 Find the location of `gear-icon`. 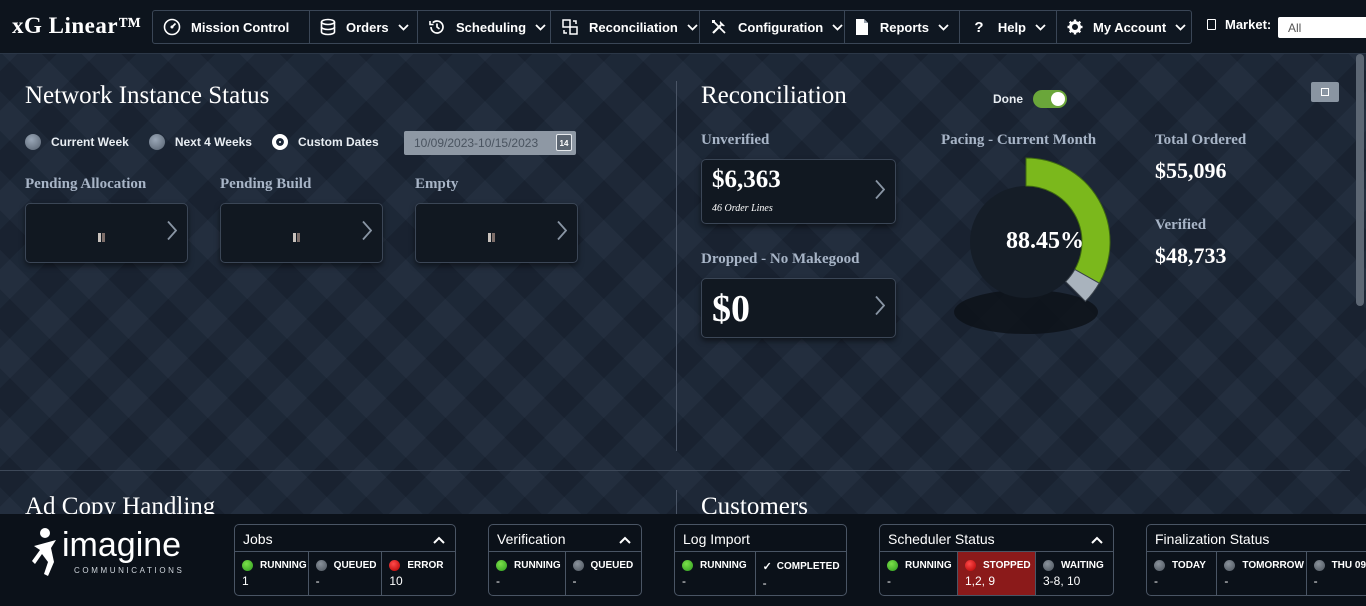

gear-icon is located at coordinates (1075, 27).